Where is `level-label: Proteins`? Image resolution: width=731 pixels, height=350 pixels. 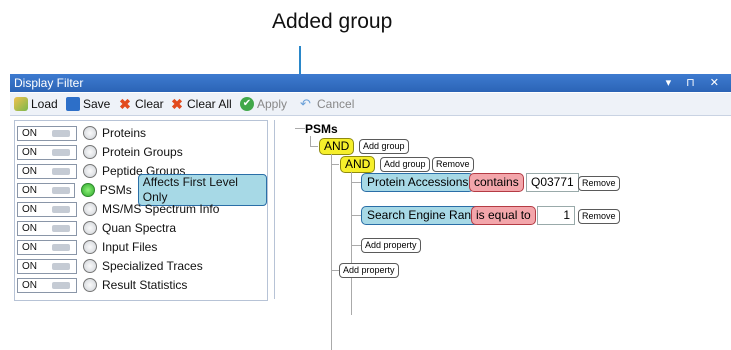
level-label: Proteins is located at coordinates (124, 133).